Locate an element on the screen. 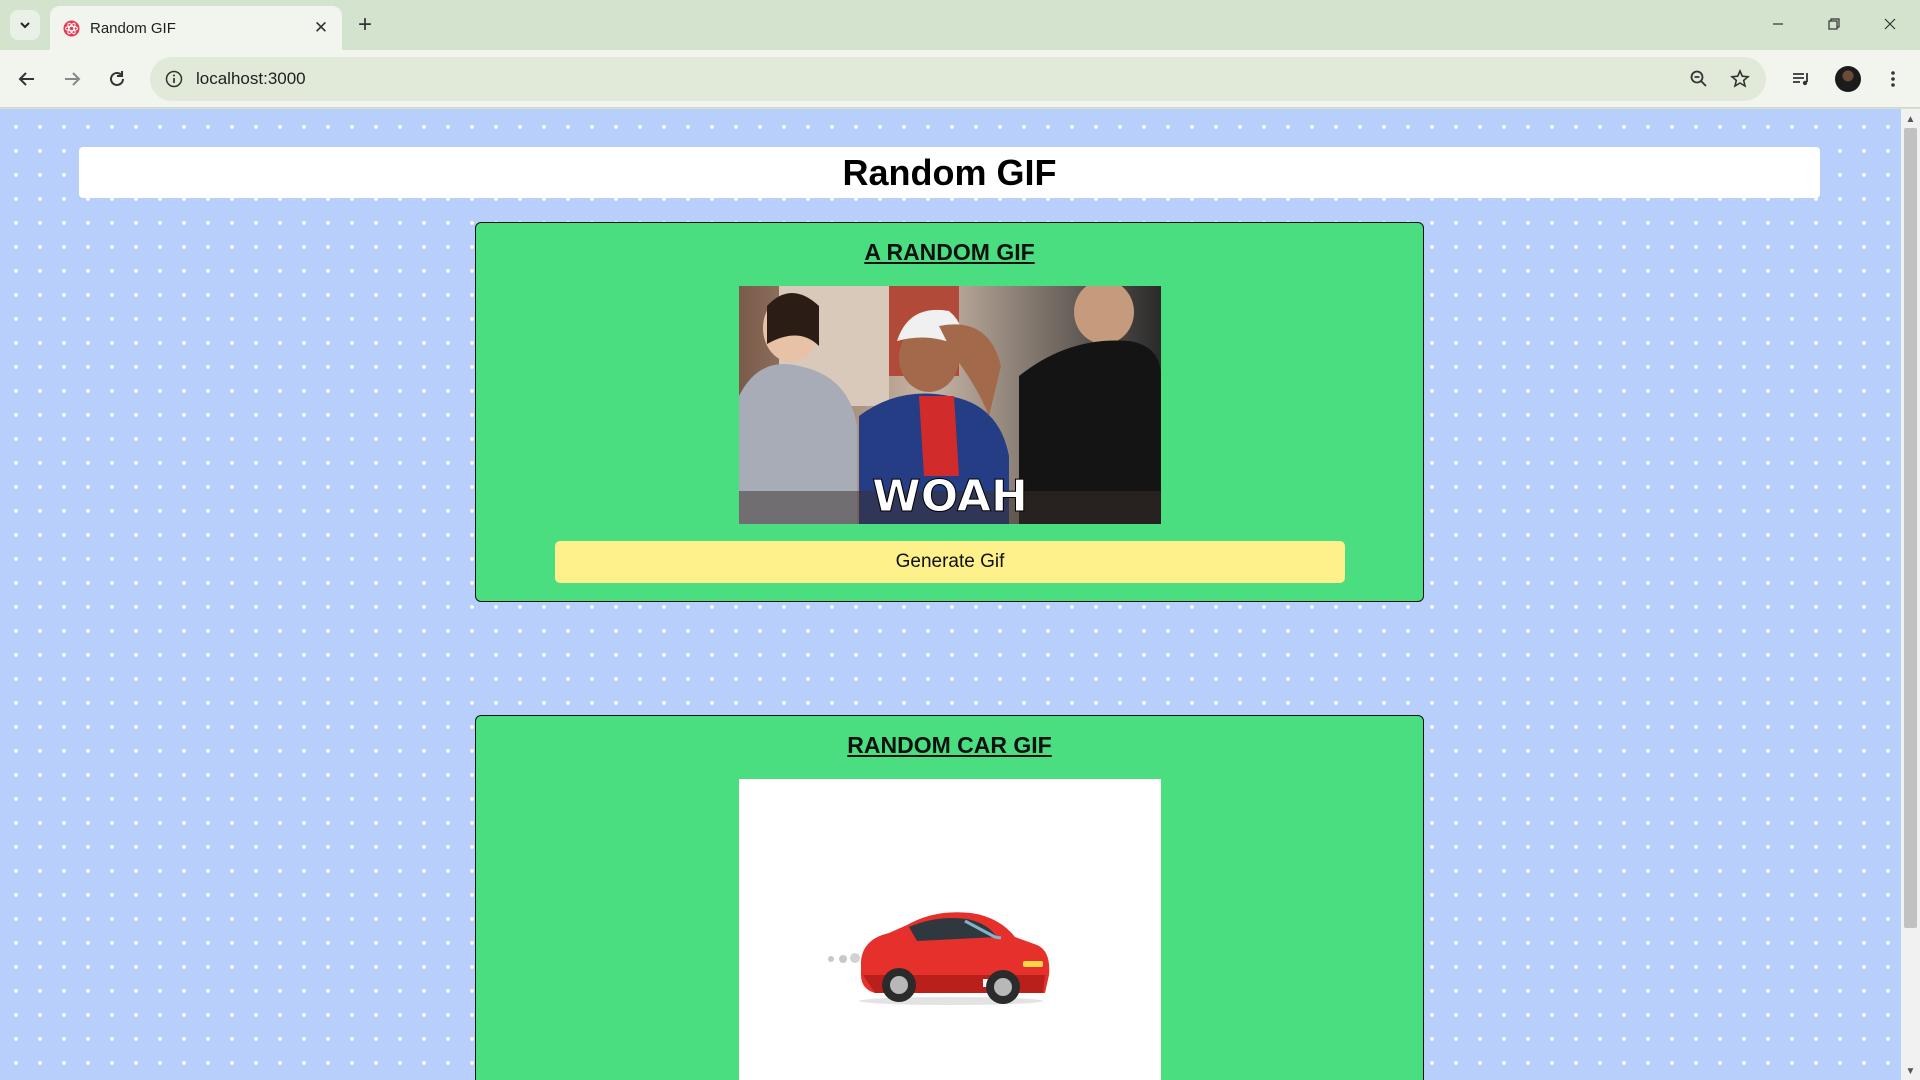  page-title: Random GIF is located at coordinates (949, 172).